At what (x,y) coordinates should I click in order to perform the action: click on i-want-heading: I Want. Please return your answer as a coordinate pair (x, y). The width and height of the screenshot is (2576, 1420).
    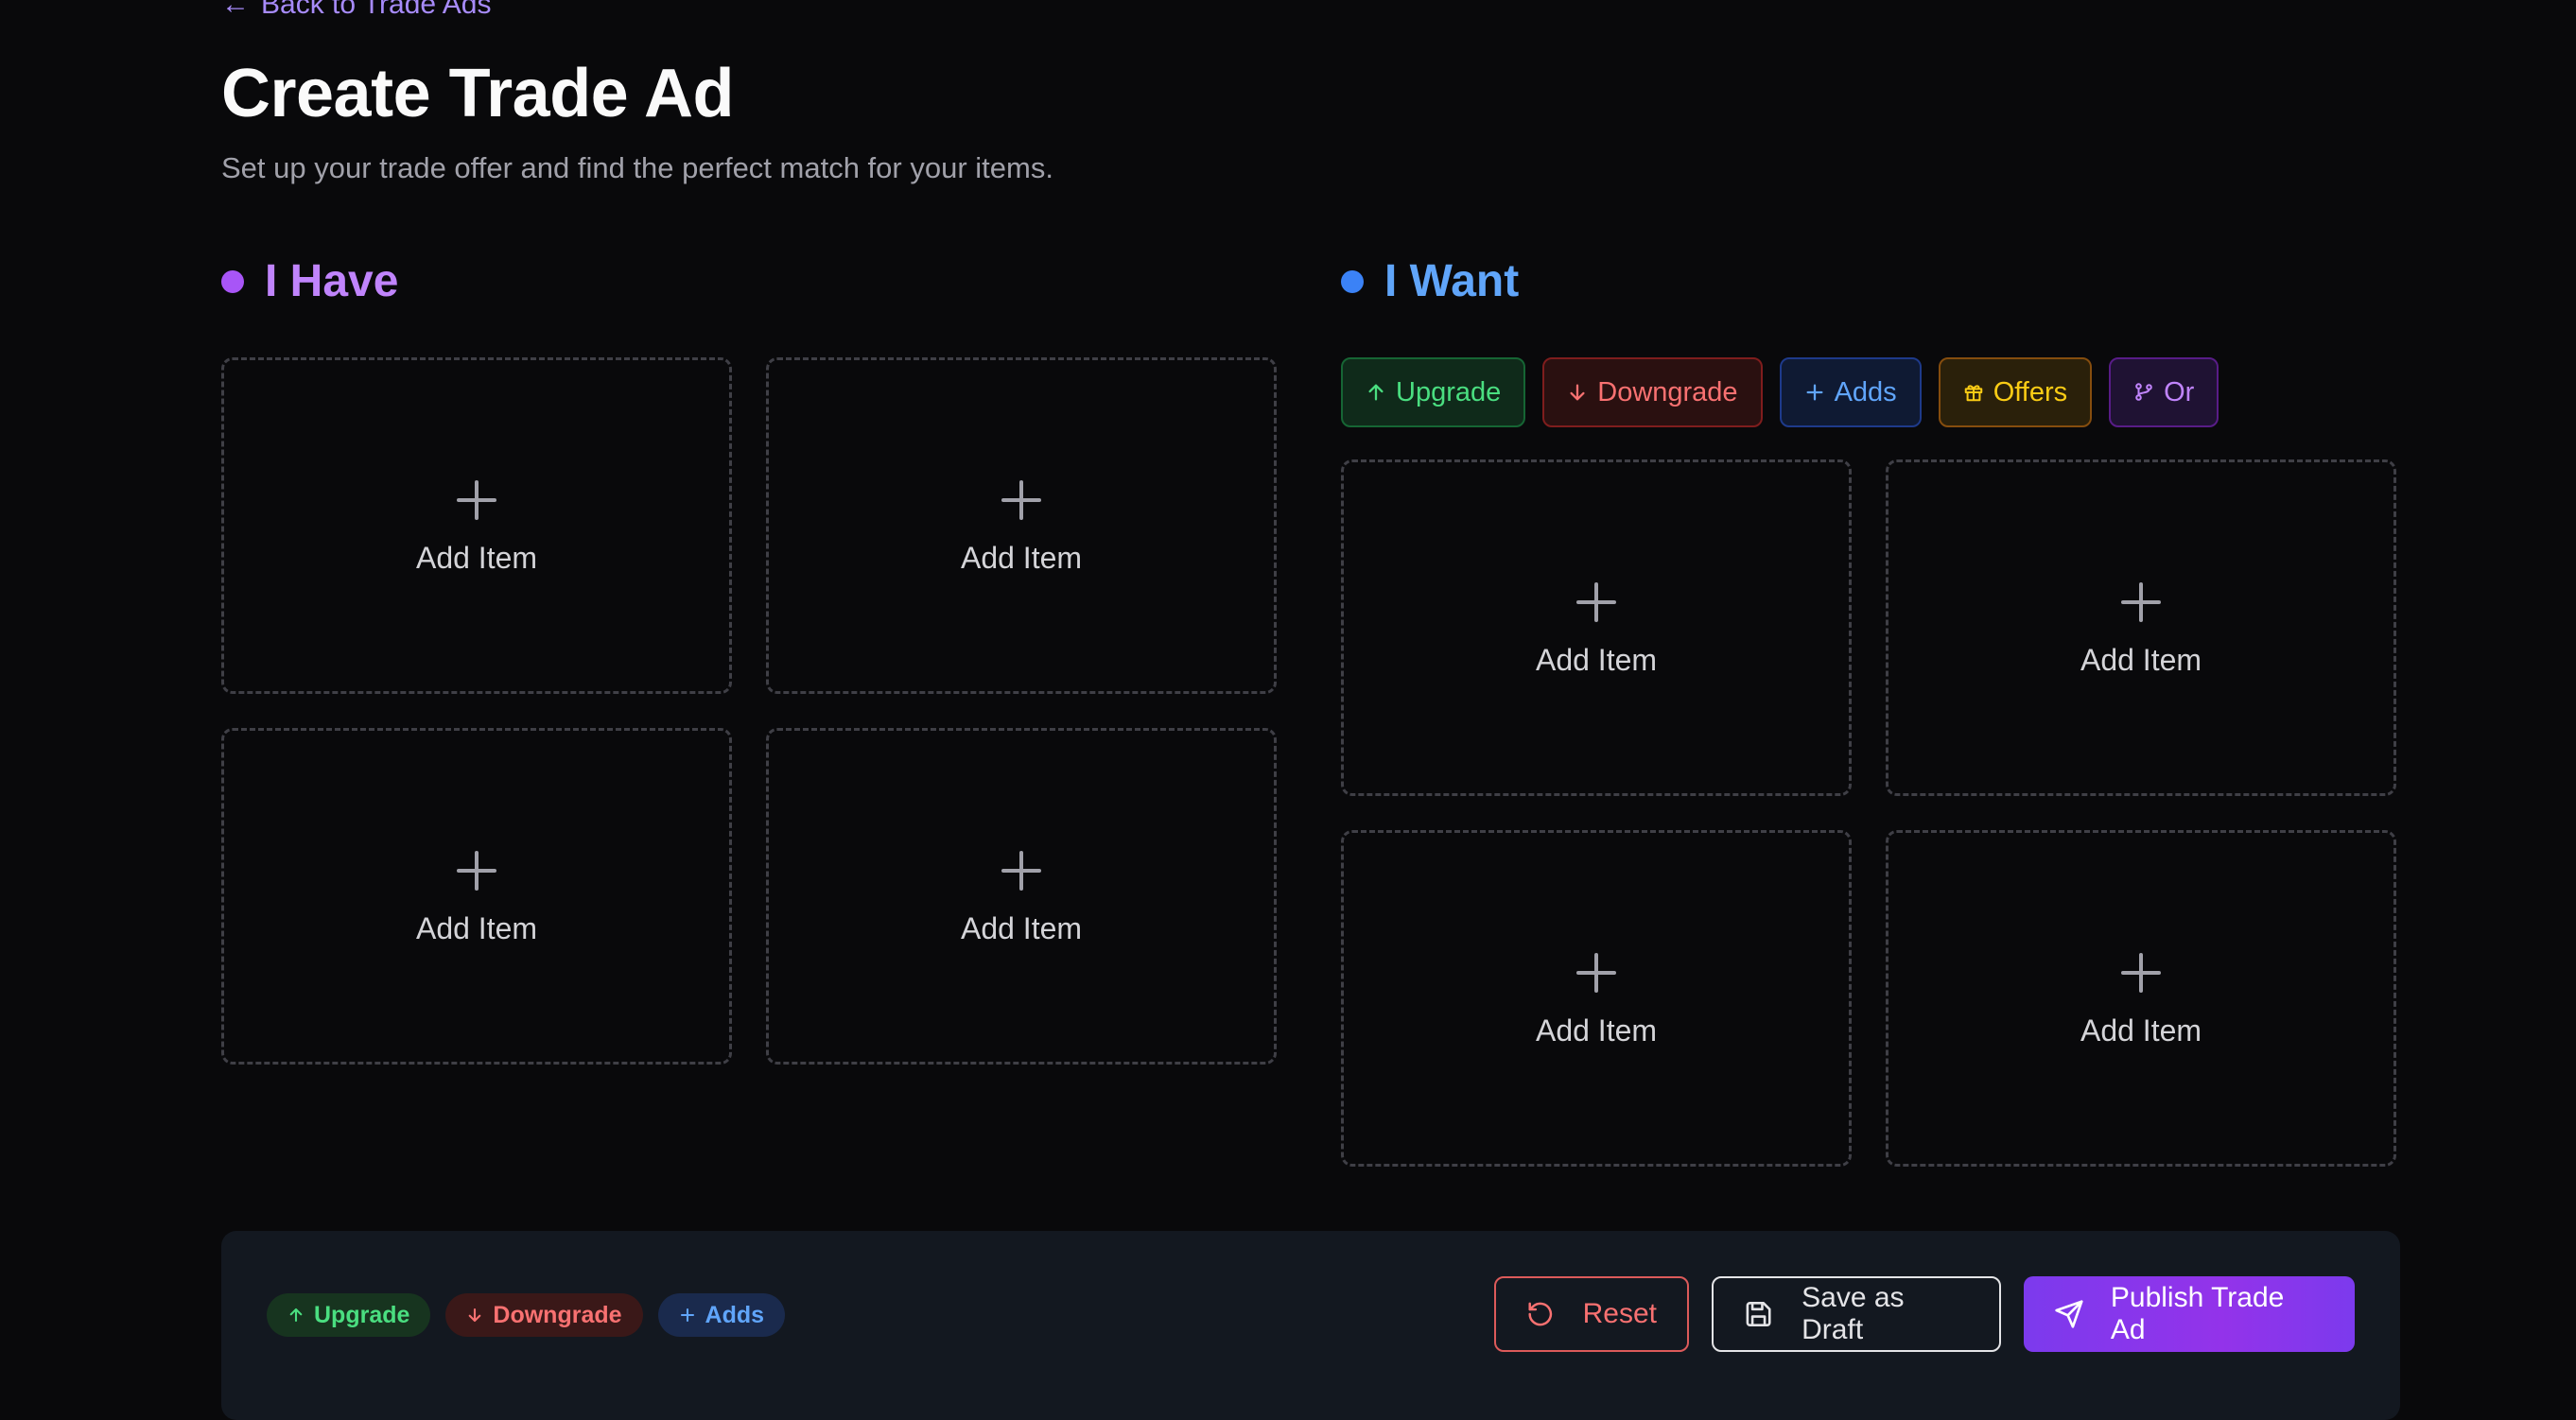
    Looking at the image, I should click on (1430, 281).